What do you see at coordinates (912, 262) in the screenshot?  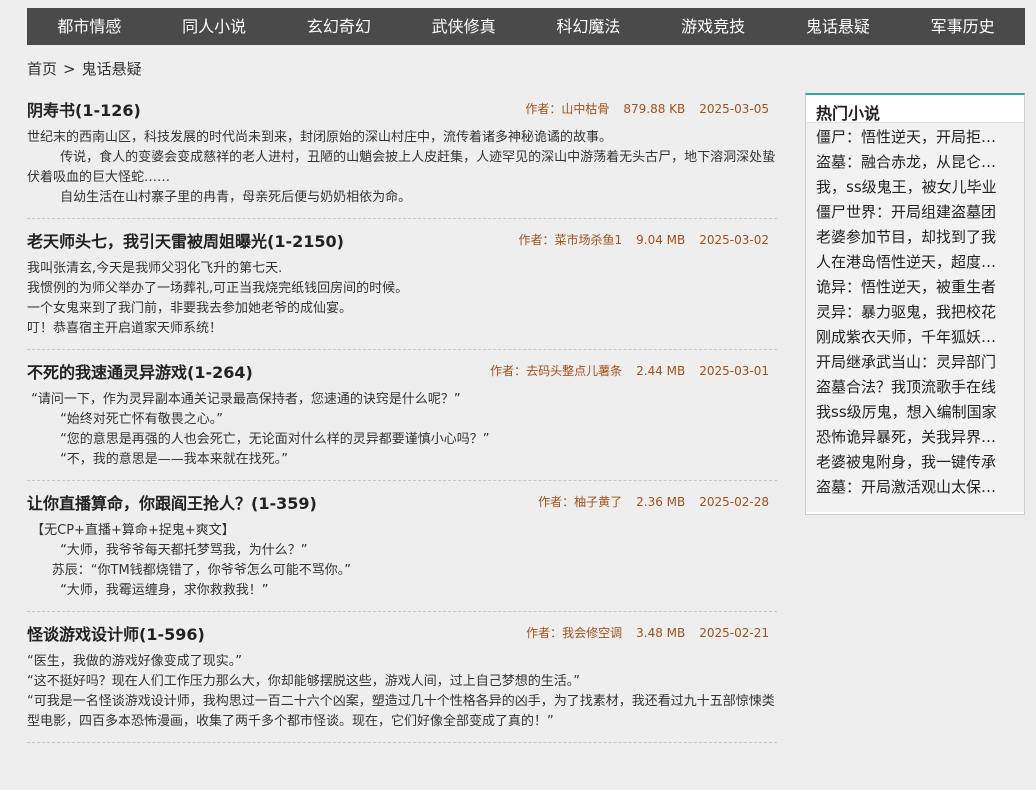 I see `hot-novel-link: 人在港岛悟性逆天，超度万鬼` at bounding box center [912, 262].